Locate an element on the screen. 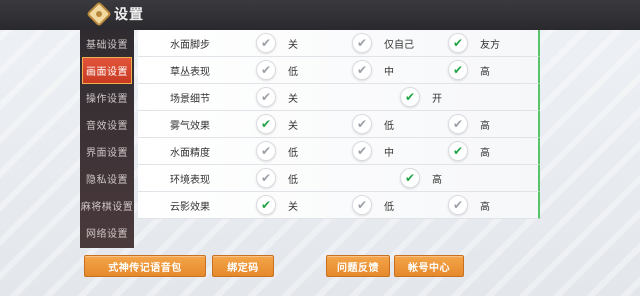  sidebar: 基础设置 画面设置 操作设置 音效设置 界面设置 隐私设置 麻将棋设置 网络设置 is located at coordinates (107, 139).